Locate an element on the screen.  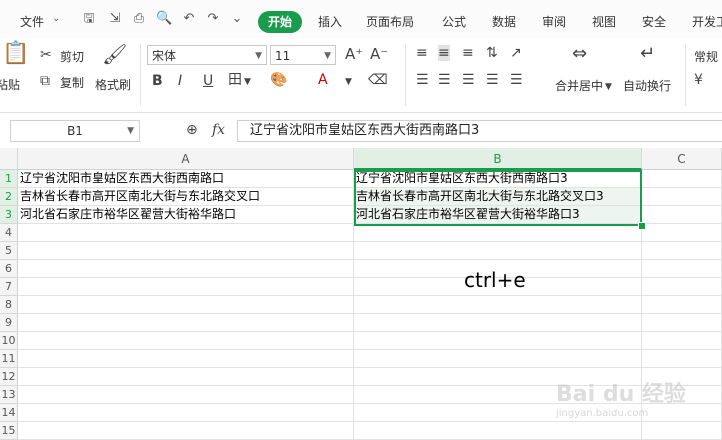
column-header-c: C is located at coordinates (682, 159).